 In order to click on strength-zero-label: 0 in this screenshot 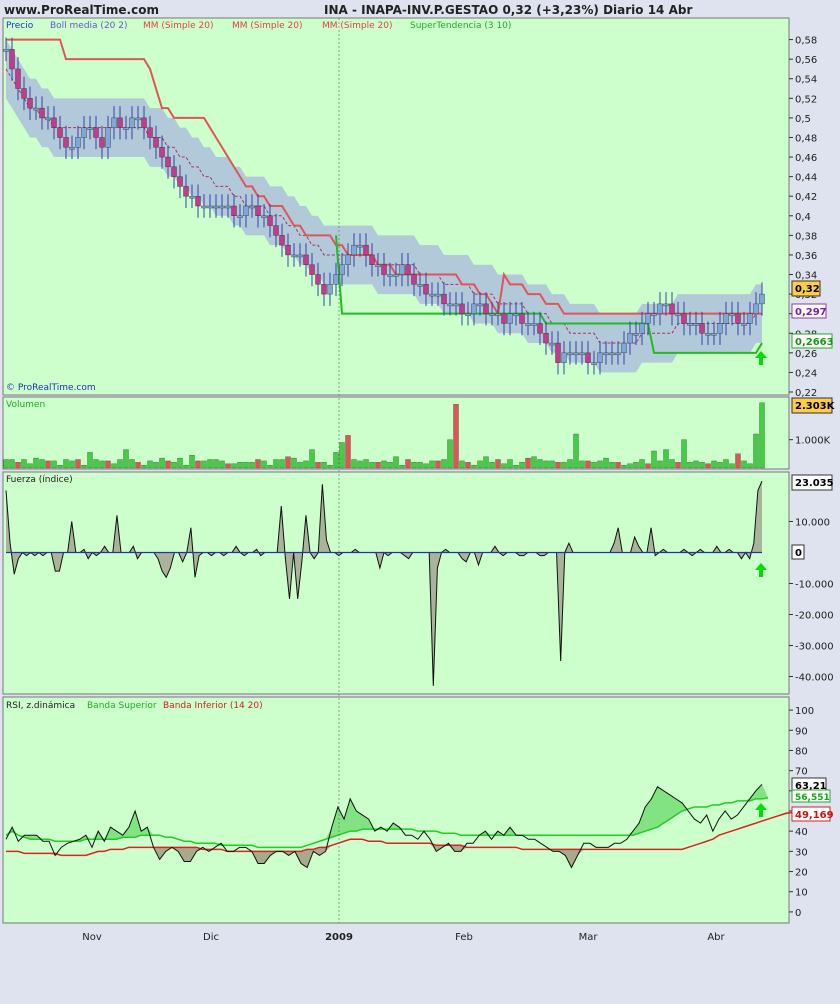, I will do `click(798, 553)`.